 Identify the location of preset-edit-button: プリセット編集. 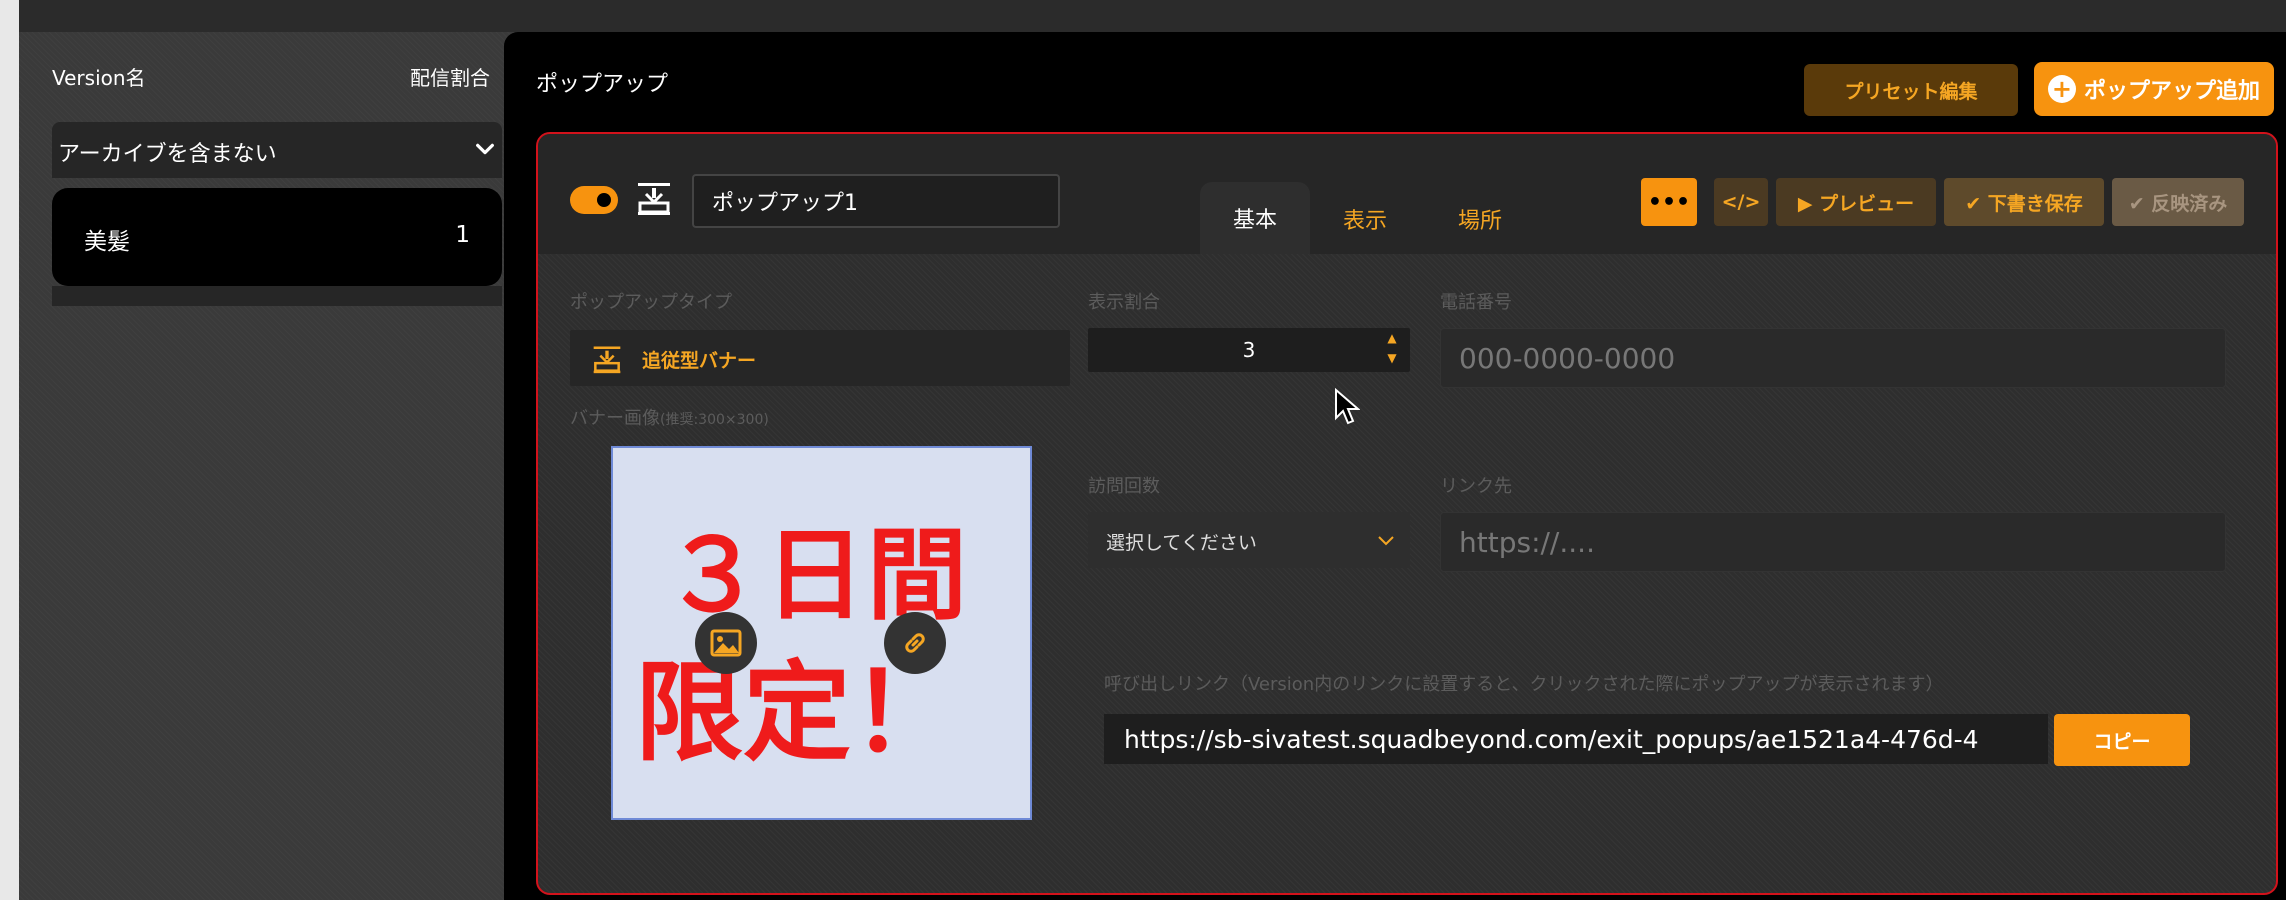
(1911, 90).